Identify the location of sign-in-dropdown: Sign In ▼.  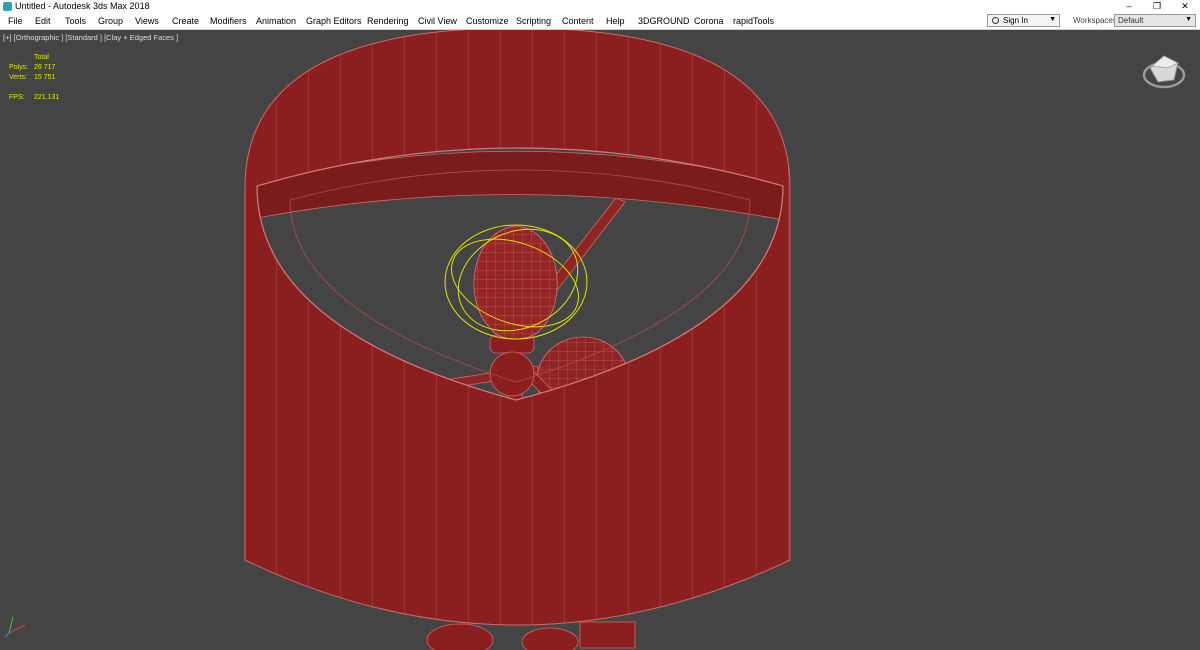
(1023, 20).